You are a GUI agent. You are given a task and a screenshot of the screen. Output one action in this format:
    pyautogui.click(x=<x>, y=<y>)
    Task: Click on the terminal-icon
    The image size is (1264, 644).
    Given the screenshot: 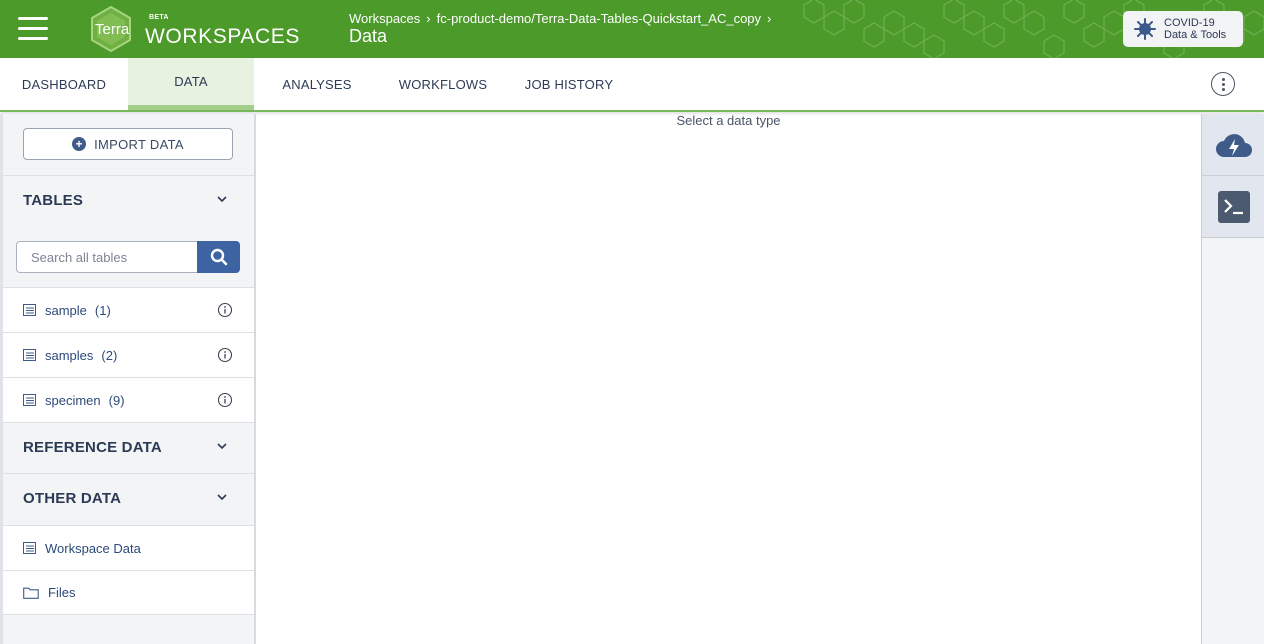 What is the action you would take?
    pyautogui.click(x=1233, y=206)
    